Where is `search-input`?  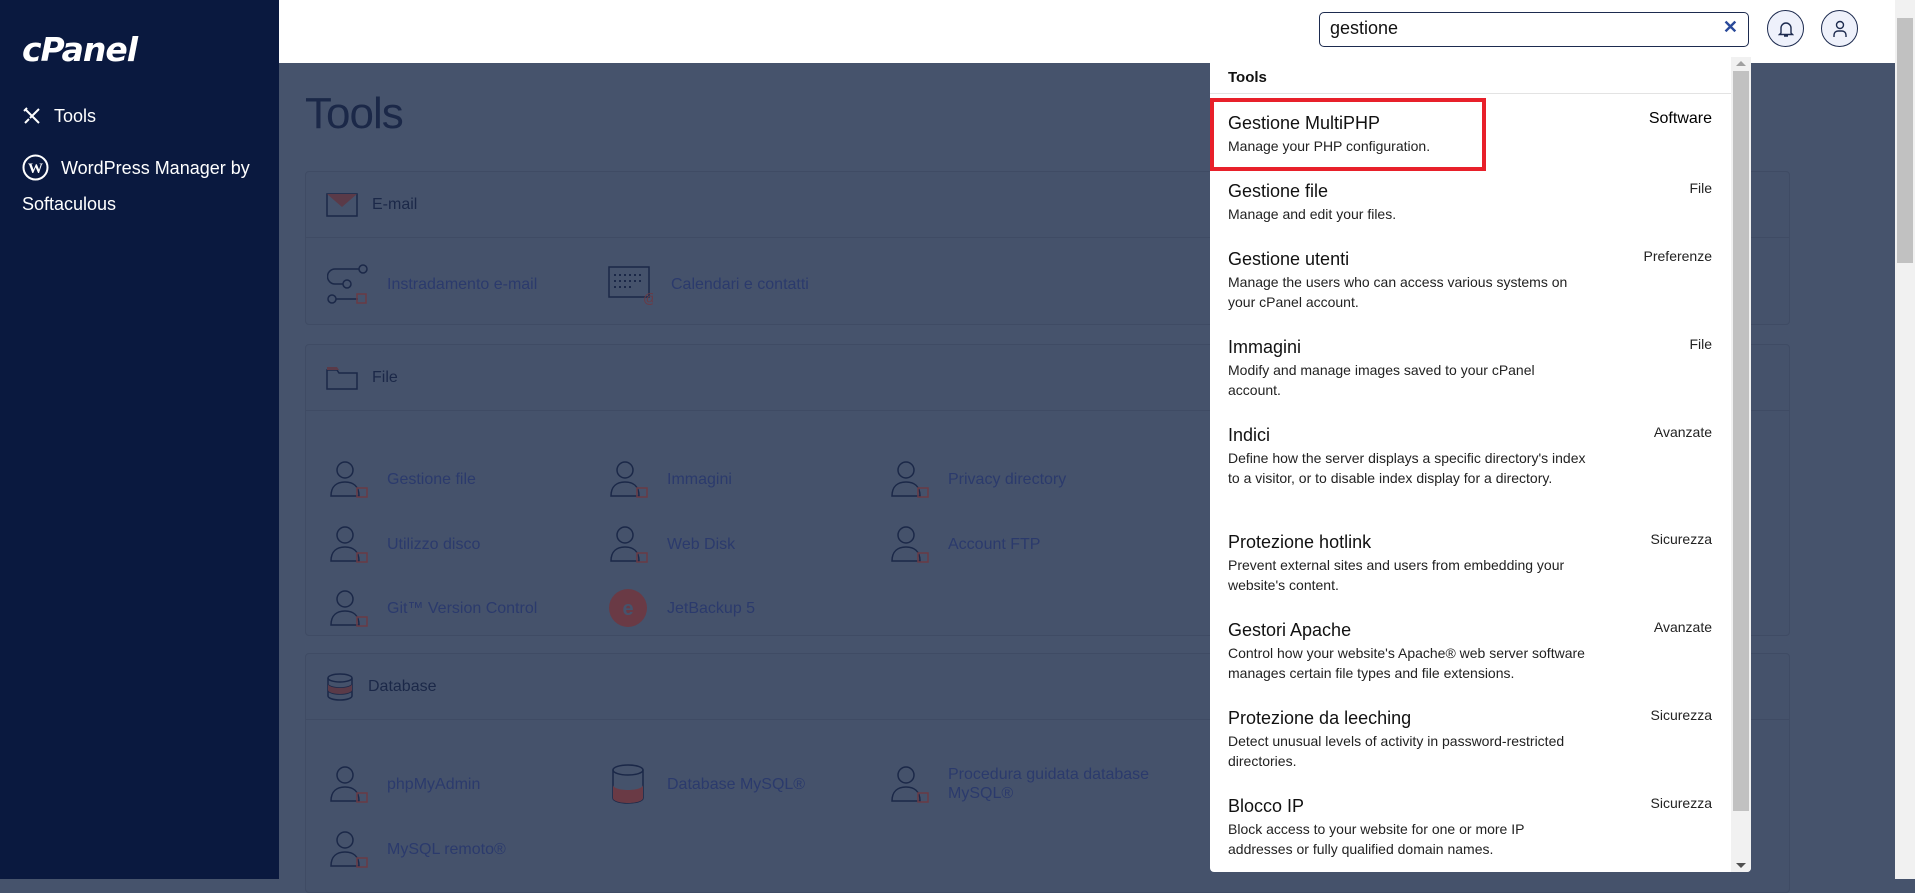 search-input is located at coordinates (1520, 28).